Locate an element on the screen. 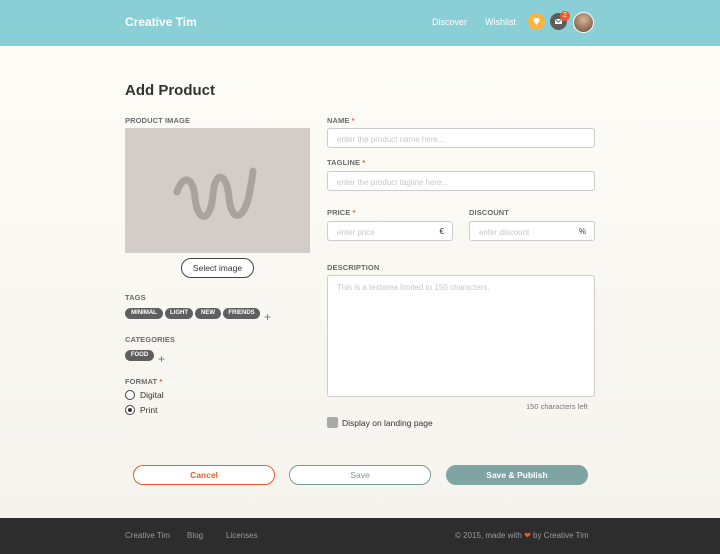 This screenshot has height=554, width=720. add-tag-icon: + is located at coordinates (267, 317).